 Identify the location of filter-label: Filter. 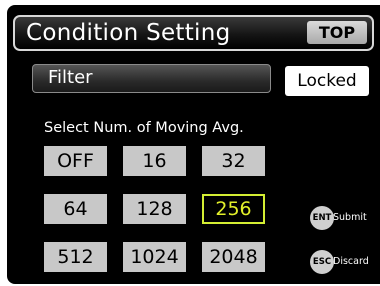
(70, 77).